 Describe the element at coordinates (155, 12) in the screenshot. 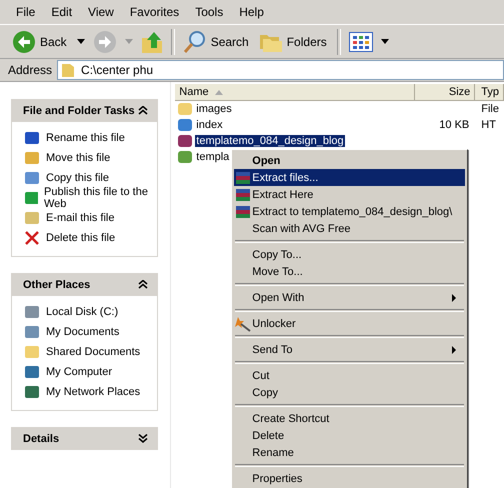

I see `menu-item: Favorites` at that location.